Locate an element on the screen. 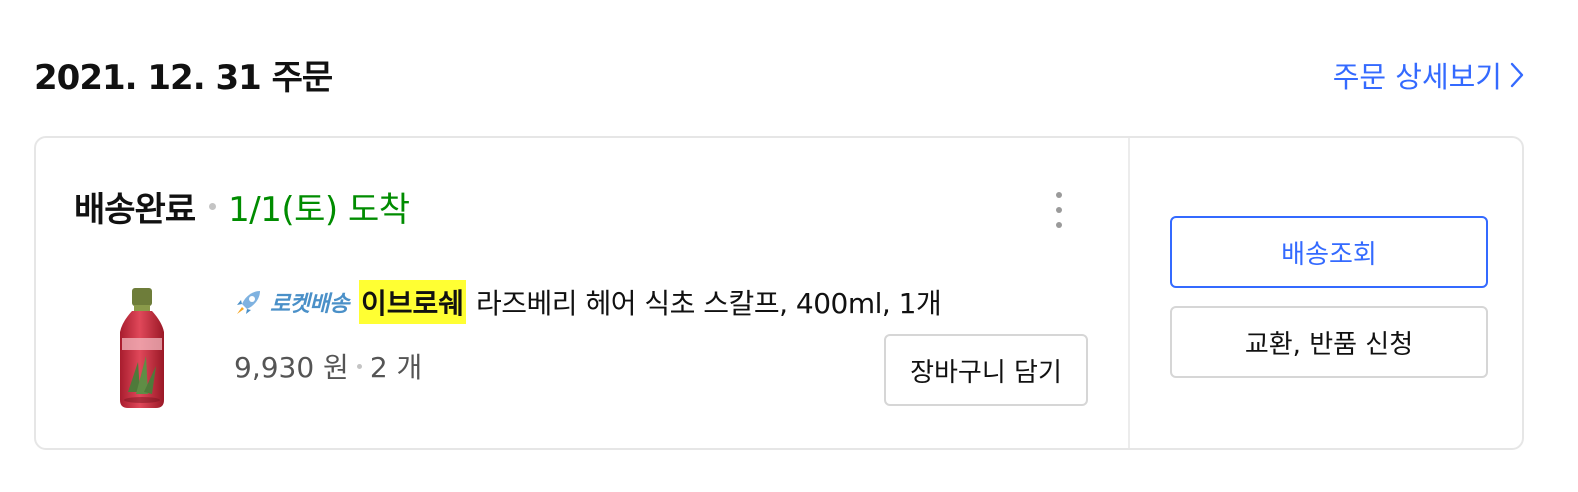  product-name: 라즈베리 헤어 식초 스칼프, 400ml, 1개 is located at coordinates (709, 303).